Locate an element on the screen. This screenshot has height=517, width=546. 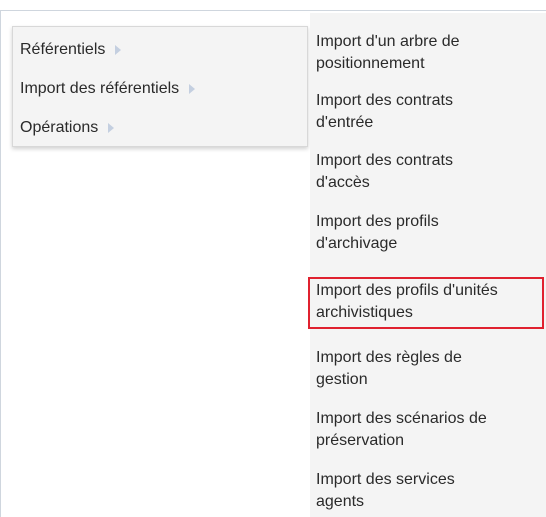
menu-item-import-referentiels: Import des référentiels is located at coordinates (108, 89).